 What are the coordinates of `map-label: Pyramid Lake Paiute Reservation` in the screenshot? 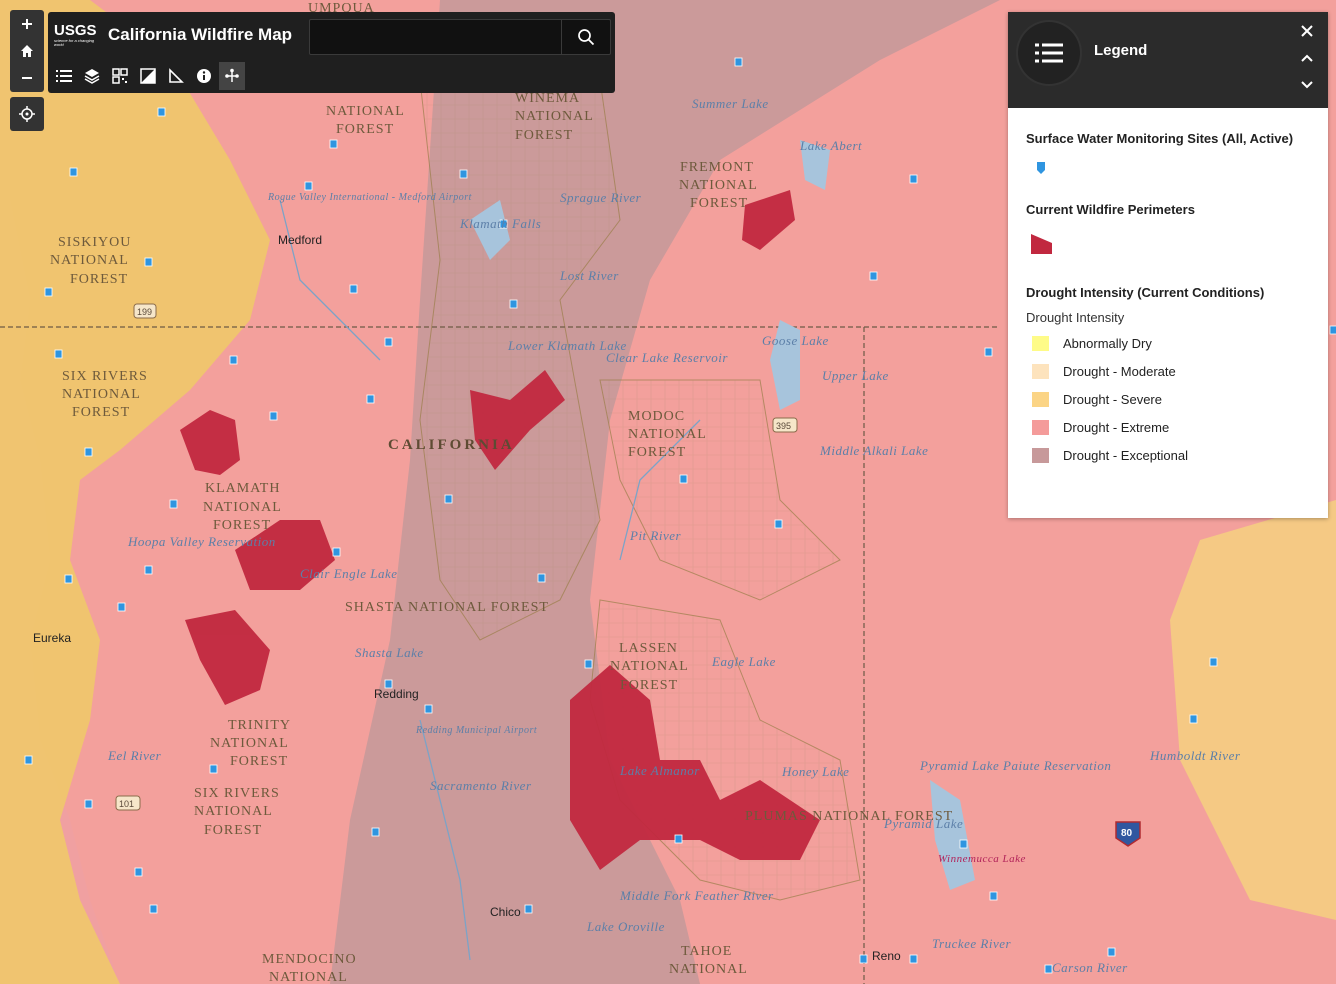 It's located at (1015, 765).